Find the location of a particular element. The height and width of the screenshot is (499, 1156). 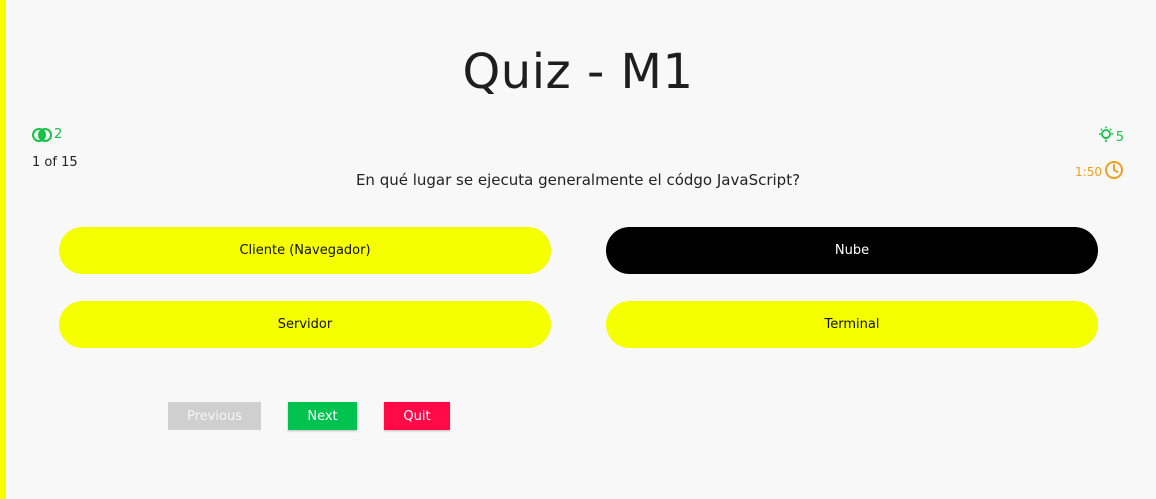

quit-button: Quit is located at coordinates (417, 416).